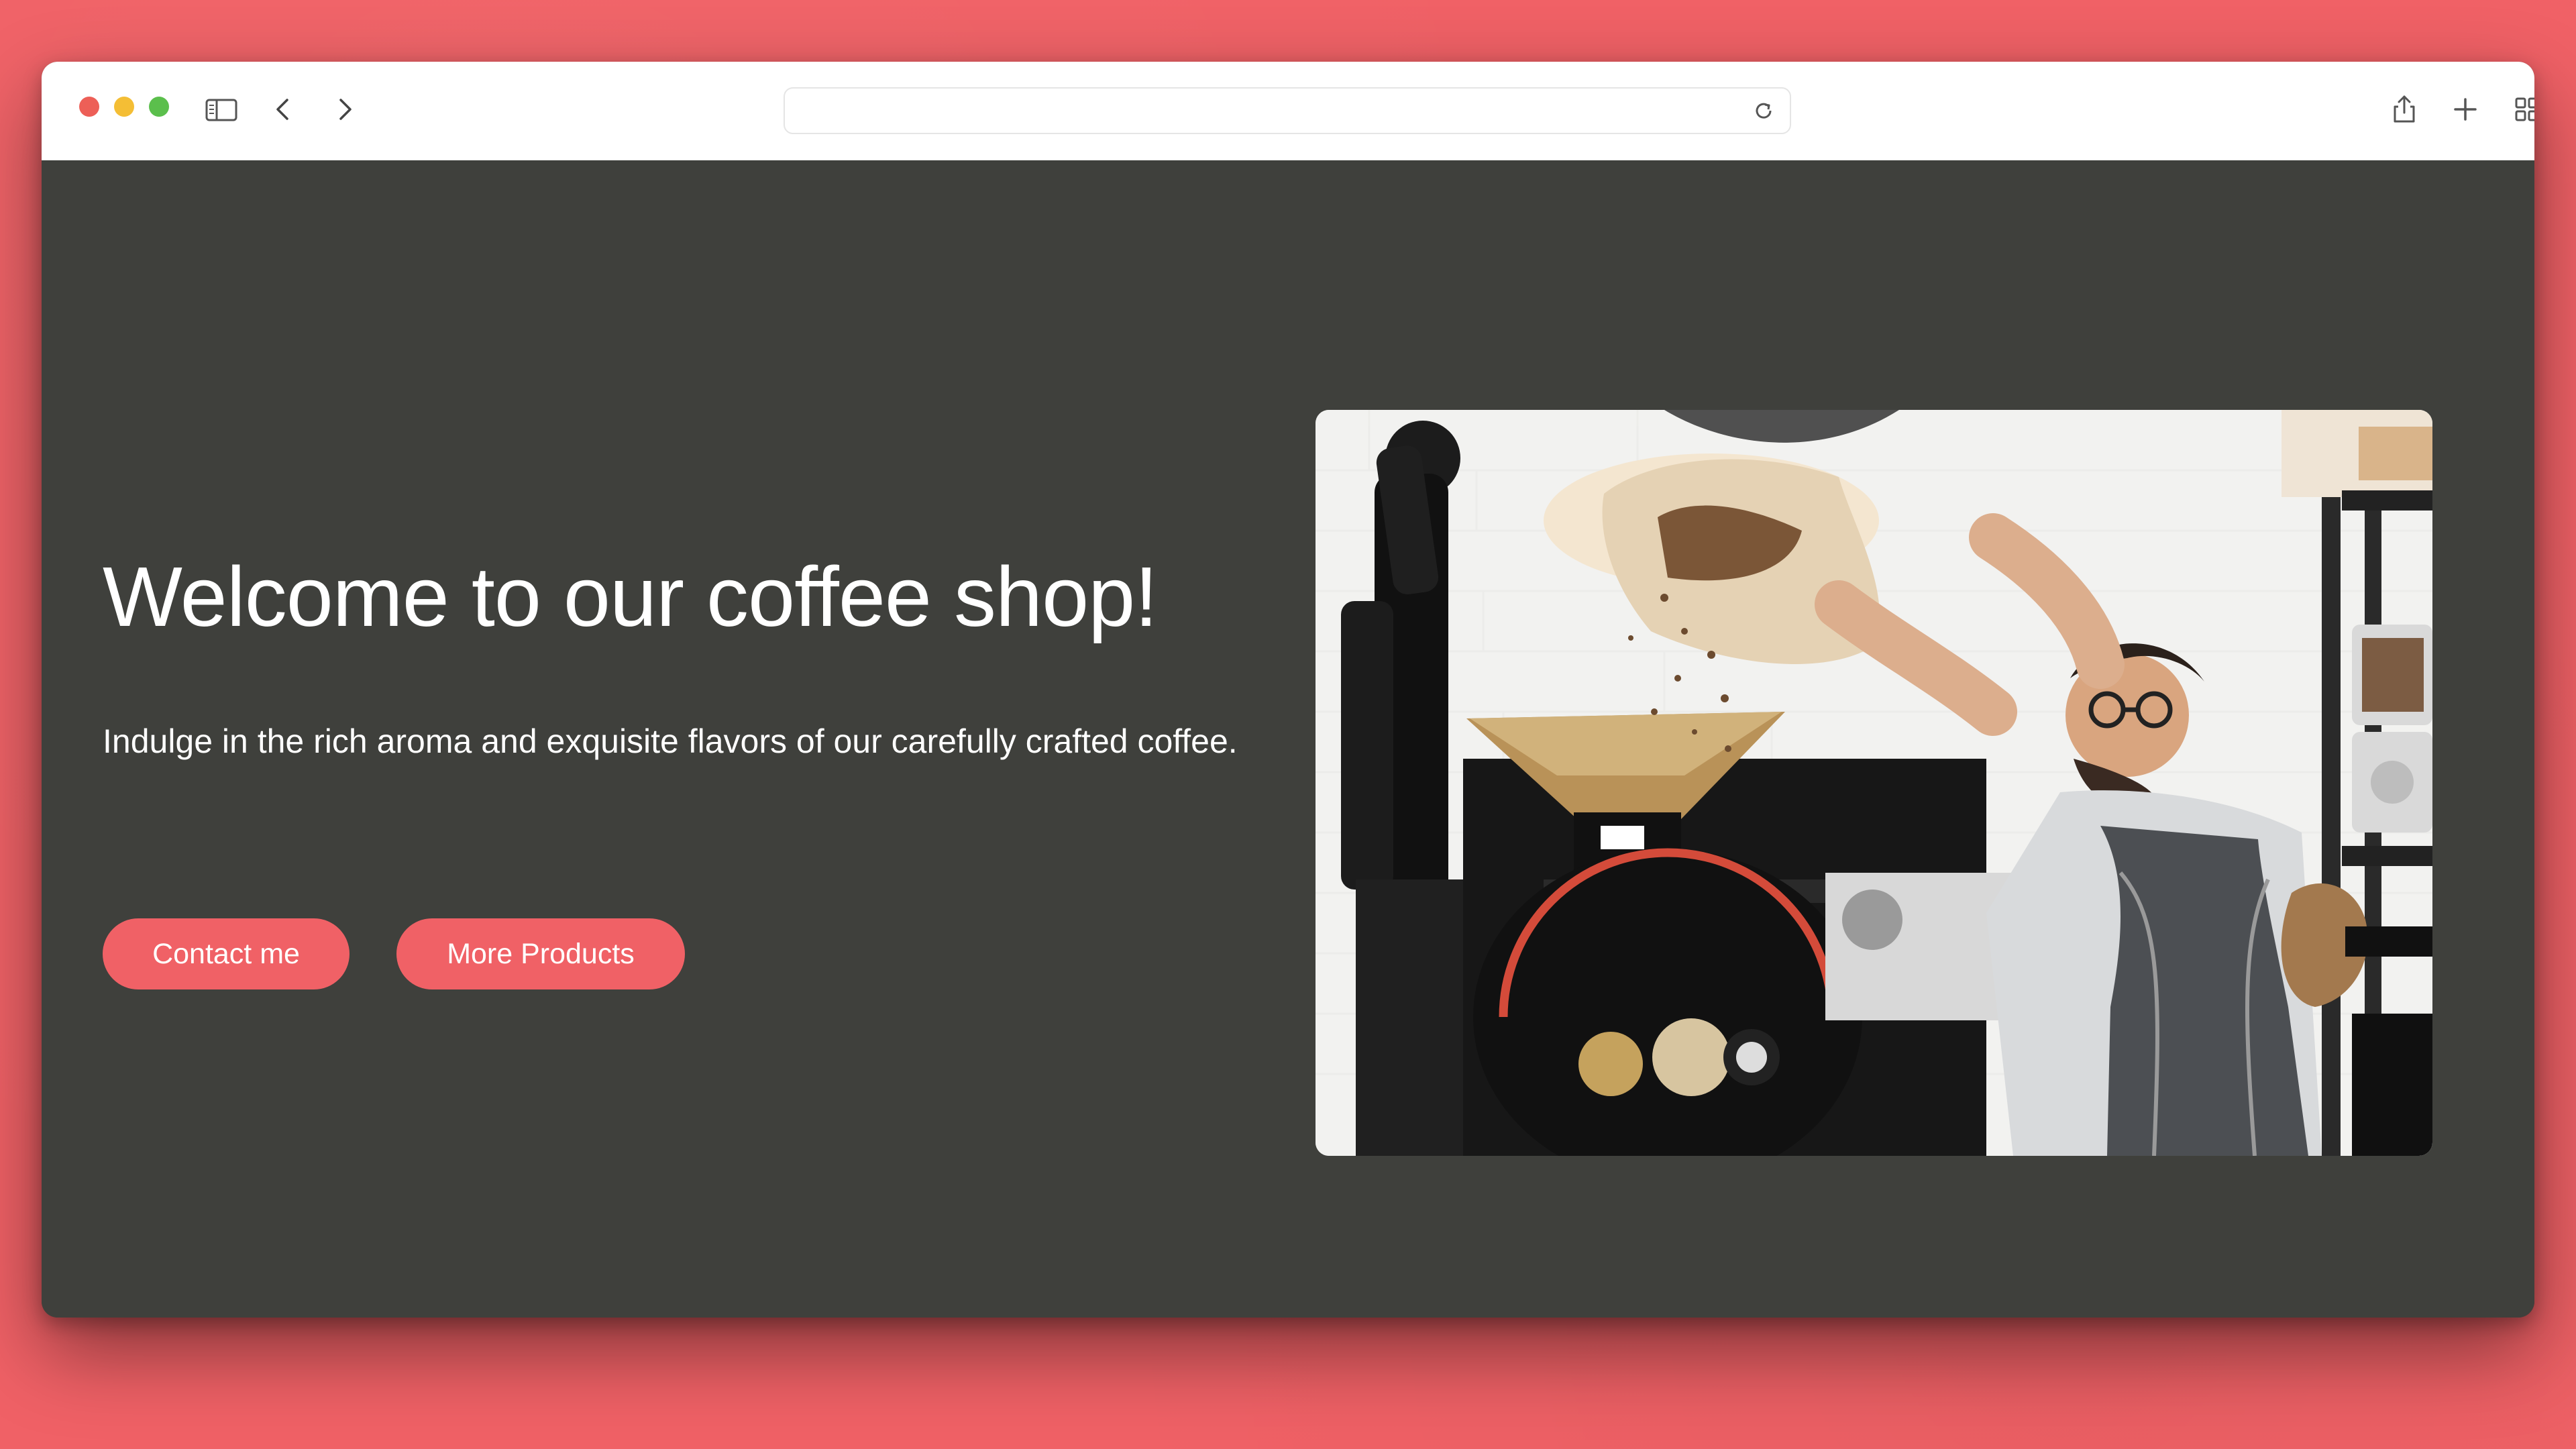 The width and height of the screenshot is (2576, 1449). I want to click on forward-arrow-icon, so click(345, 109).